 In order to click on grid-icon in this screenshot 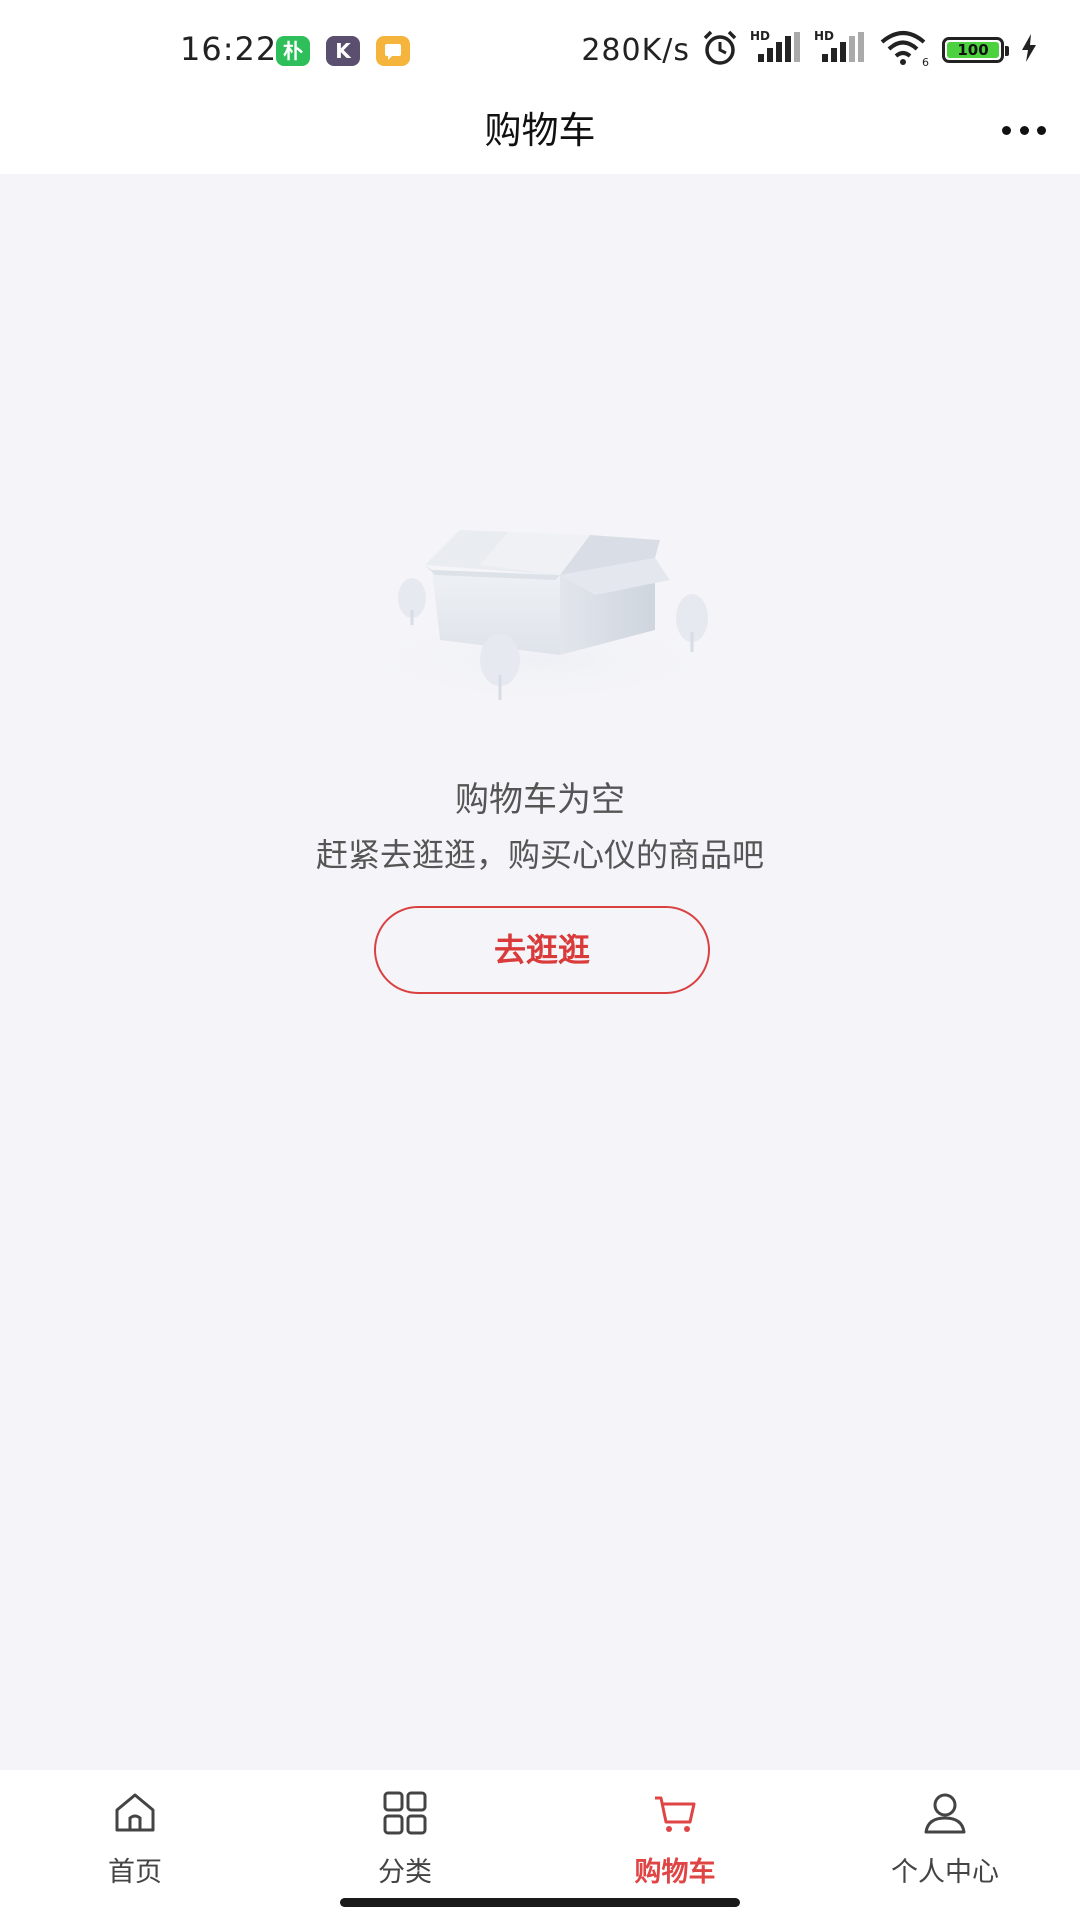, I will do `click(405, 1813)`.